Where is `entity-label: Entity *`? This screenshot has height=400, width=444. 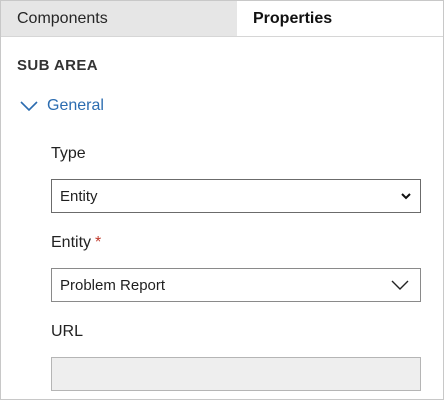
entity-label: Entity * is located at coordinates (76, 242).